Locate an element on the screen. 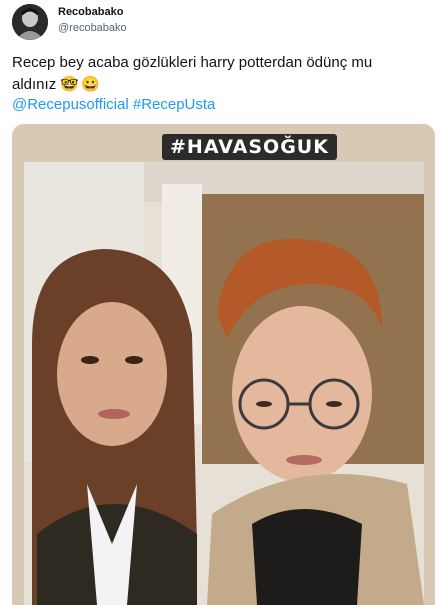 The image size is (443, 605). avatar is located at coordinates (30, 22).